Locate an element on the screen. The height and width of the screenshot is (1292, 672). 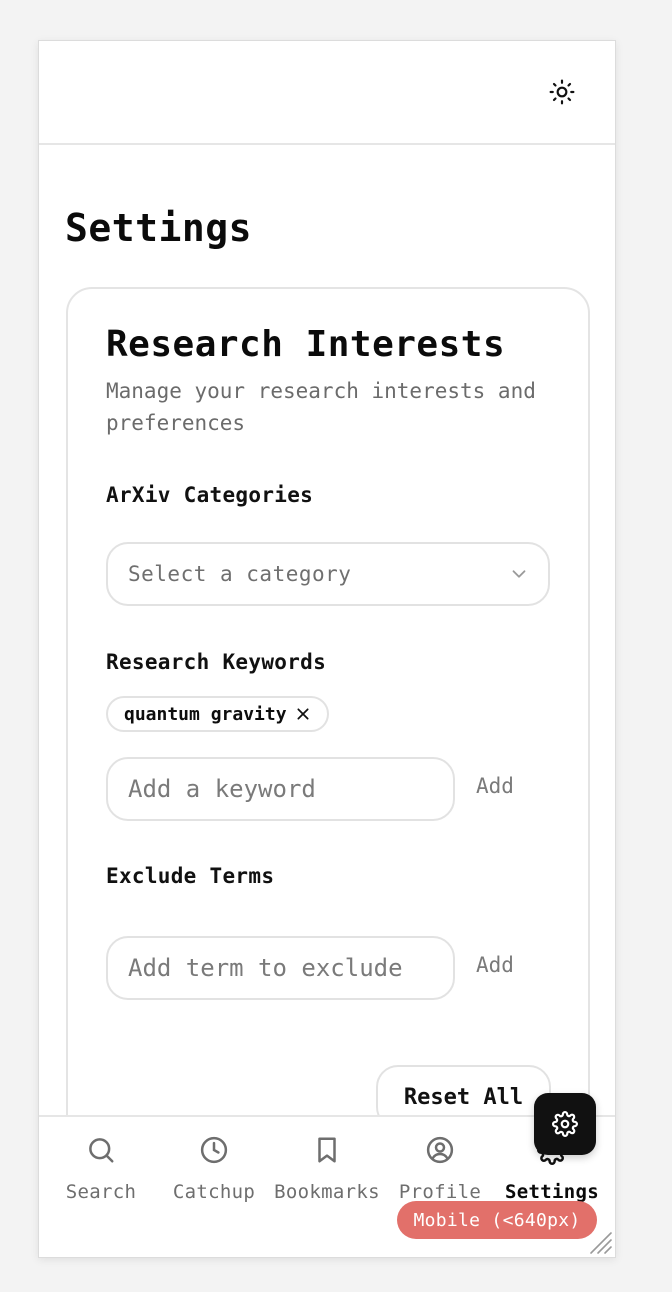
nav-item-label: Profile is located at coordinates (440, 1192).